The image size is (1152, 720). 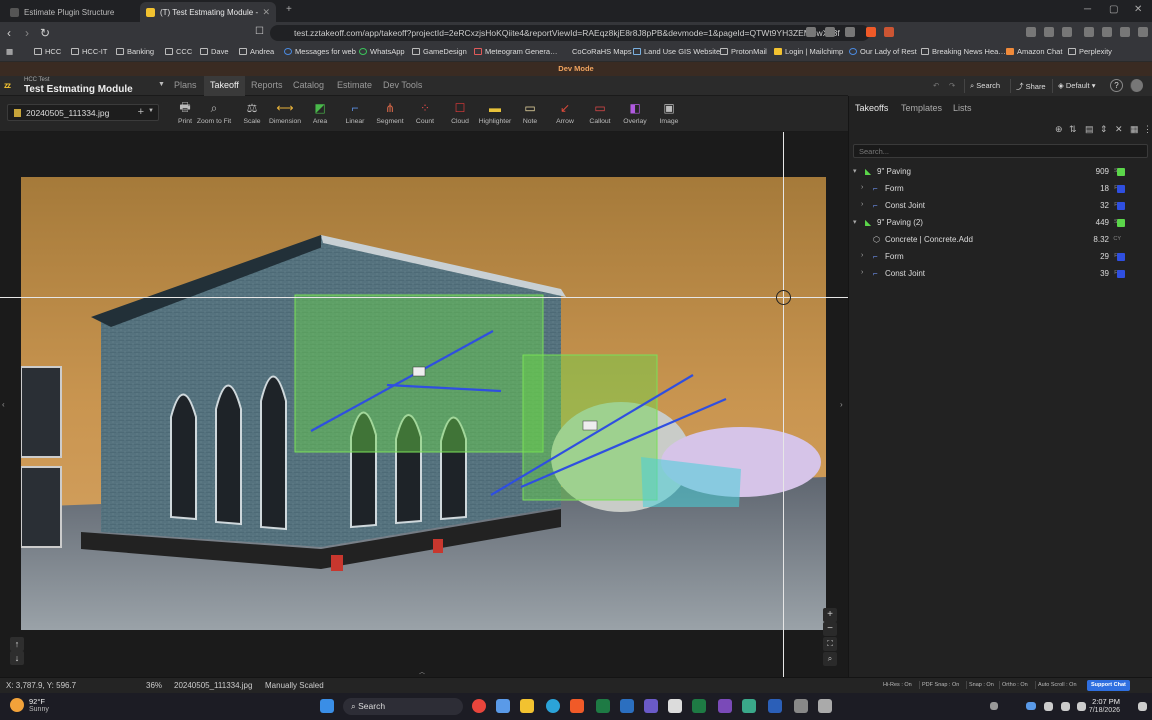 What do you see at coordinates (841, 404) in the screenshot?
I see `chevron-right-icon: ›` at bounding box center [841, 404].